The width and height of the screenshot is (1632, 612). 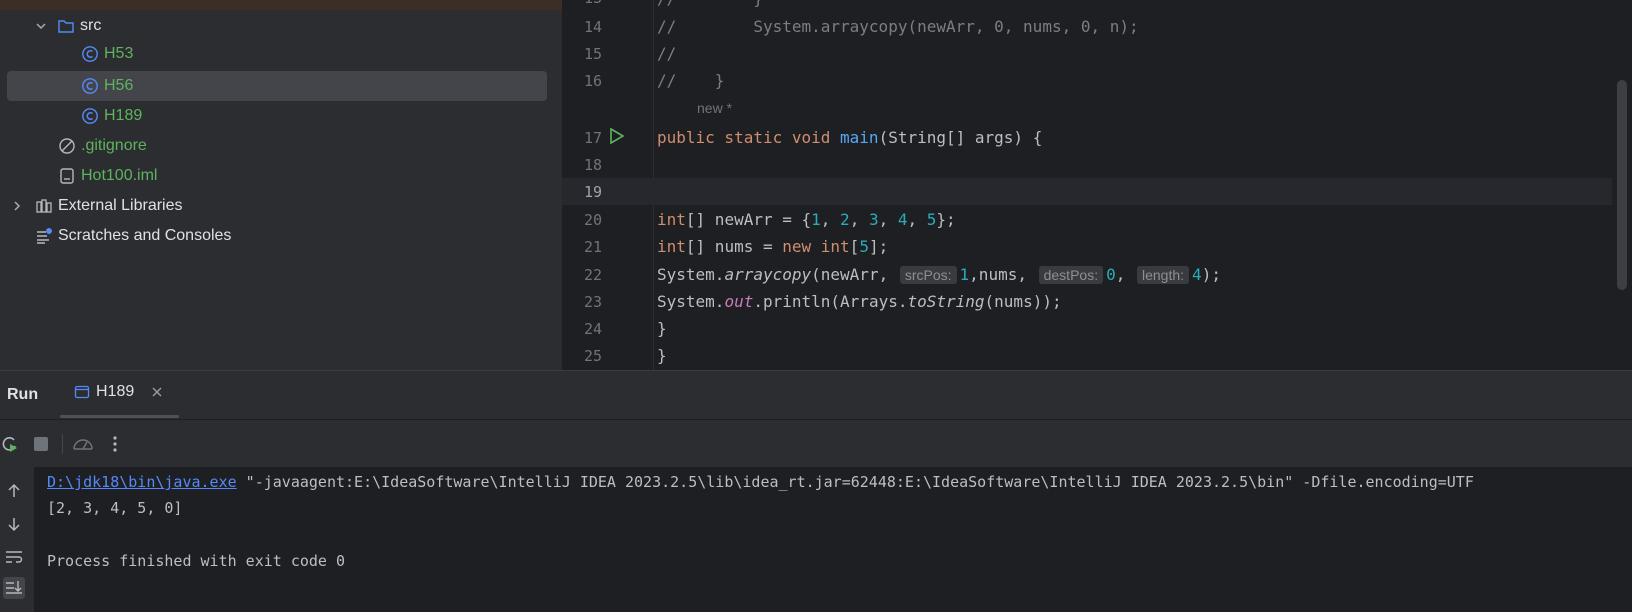 What do you see at coordinates (592, 164) in the screenshot?
I see `line-number: 18` at bounding box center [592, 164].